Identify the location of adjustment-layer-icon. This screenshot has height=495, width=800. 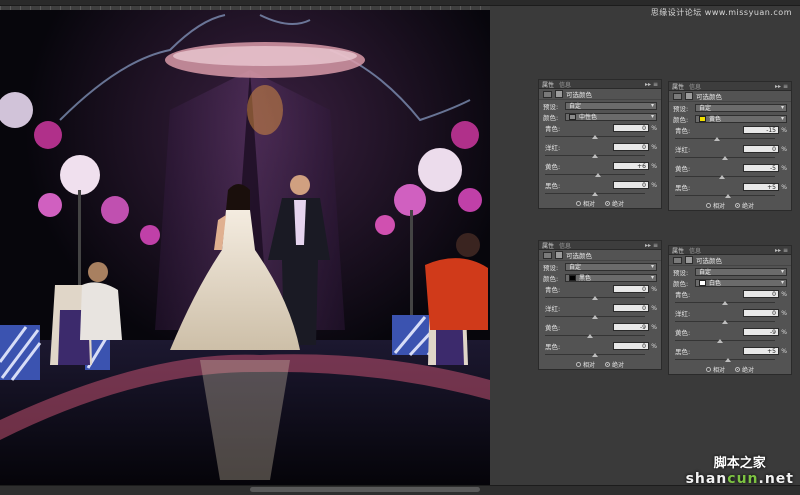
(547, 255).